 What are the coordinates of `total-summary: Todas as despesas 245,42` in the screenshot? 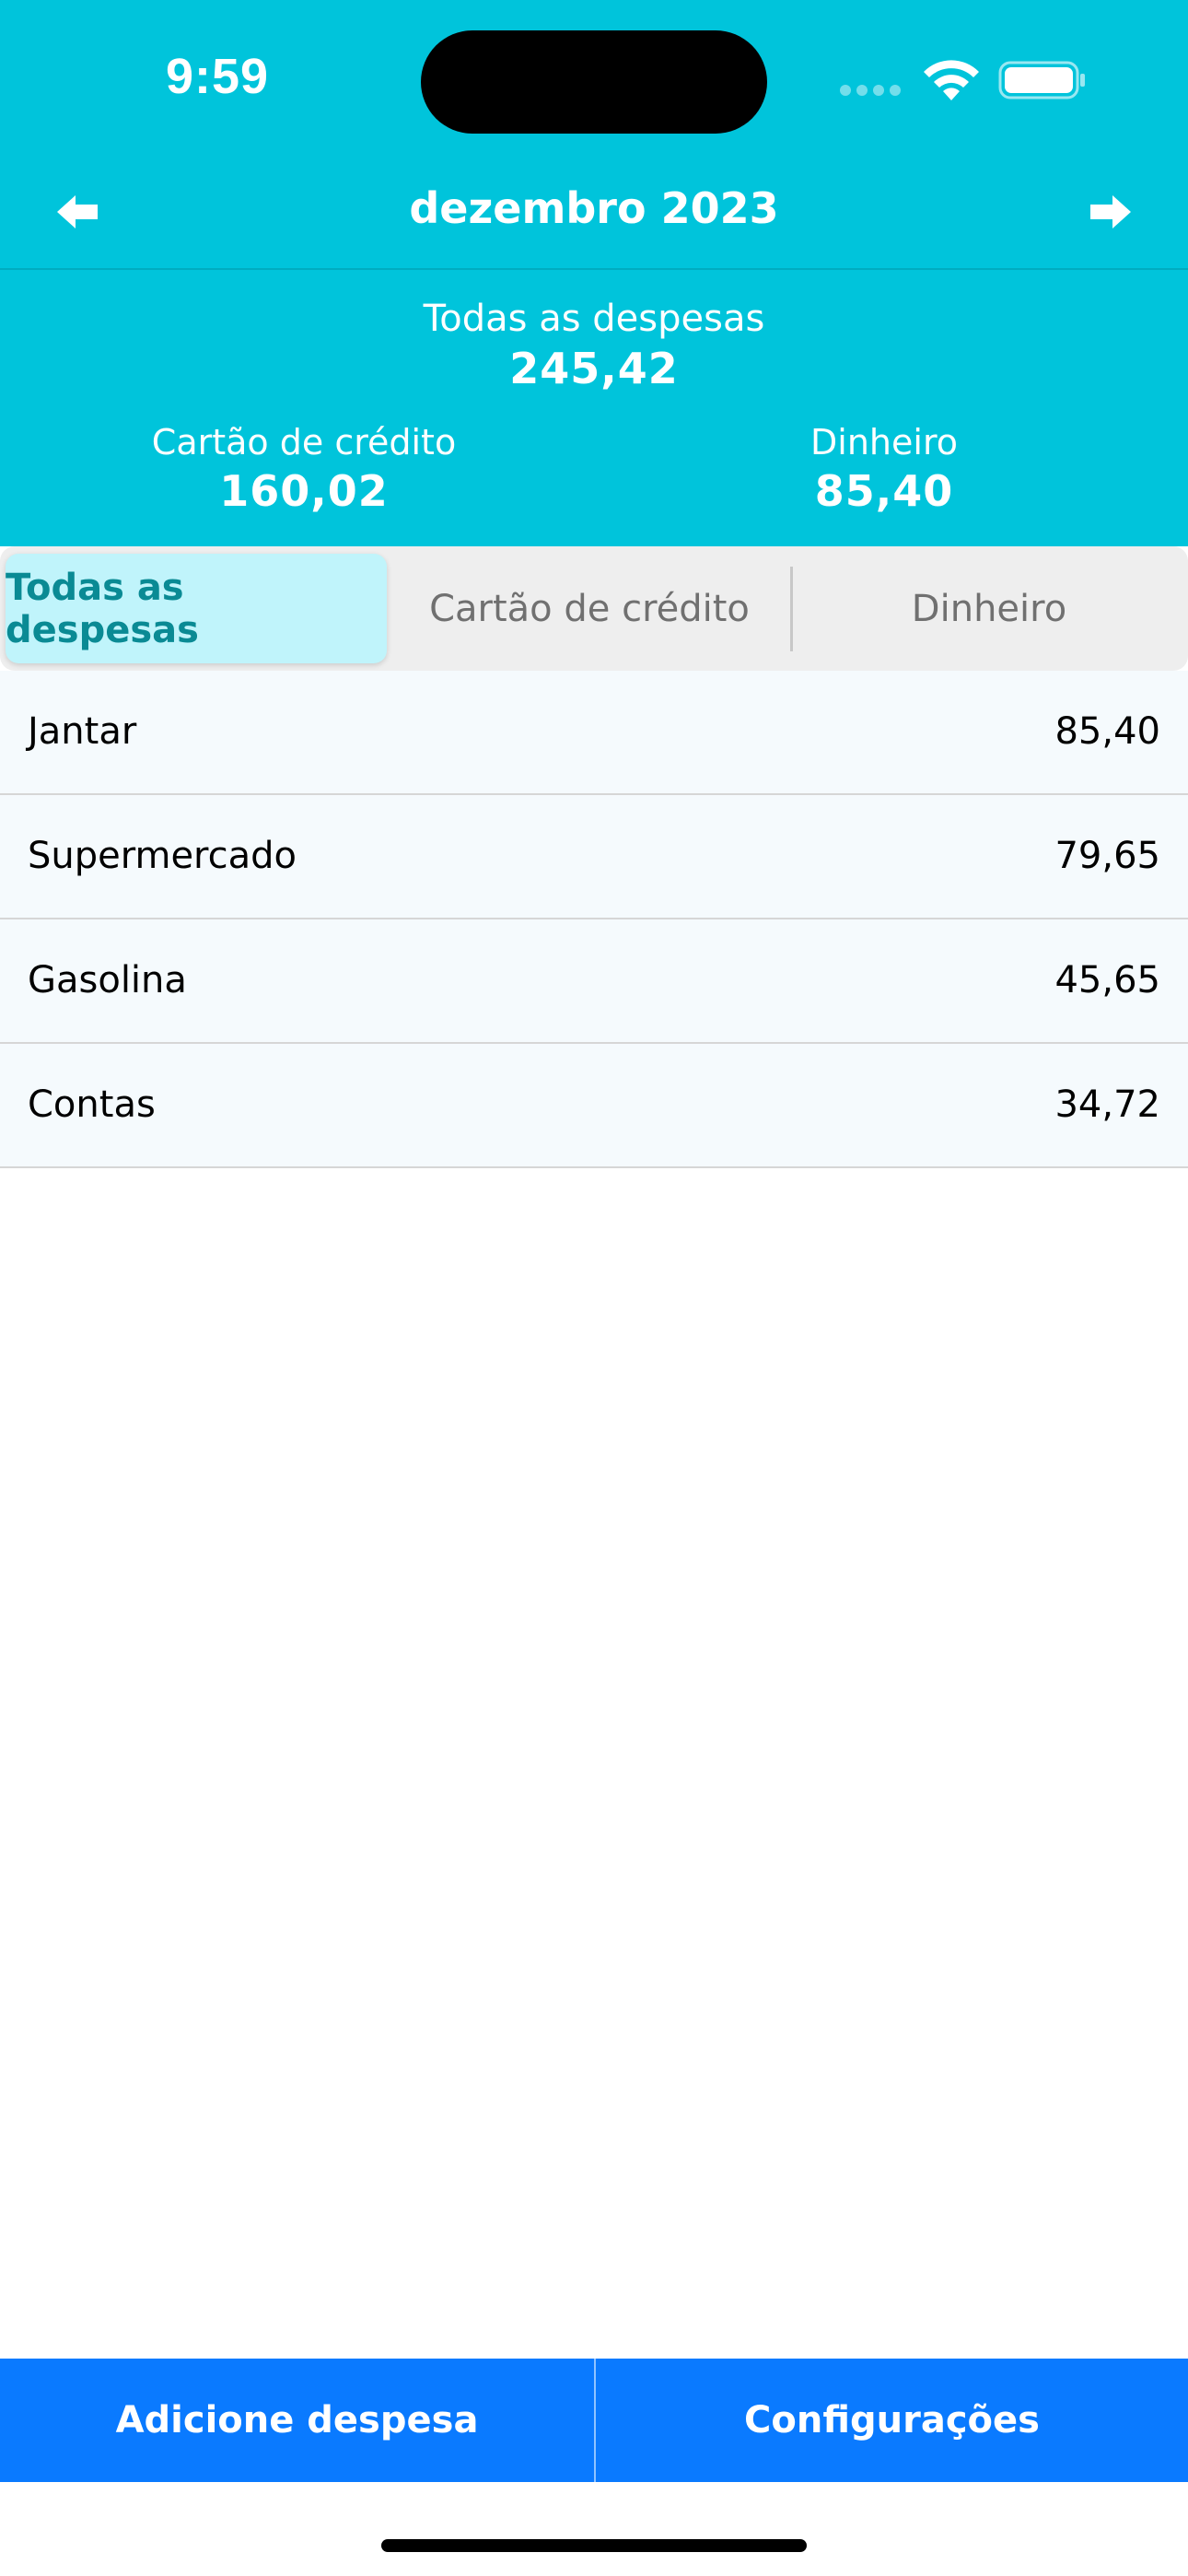 It's located at (594, 344).